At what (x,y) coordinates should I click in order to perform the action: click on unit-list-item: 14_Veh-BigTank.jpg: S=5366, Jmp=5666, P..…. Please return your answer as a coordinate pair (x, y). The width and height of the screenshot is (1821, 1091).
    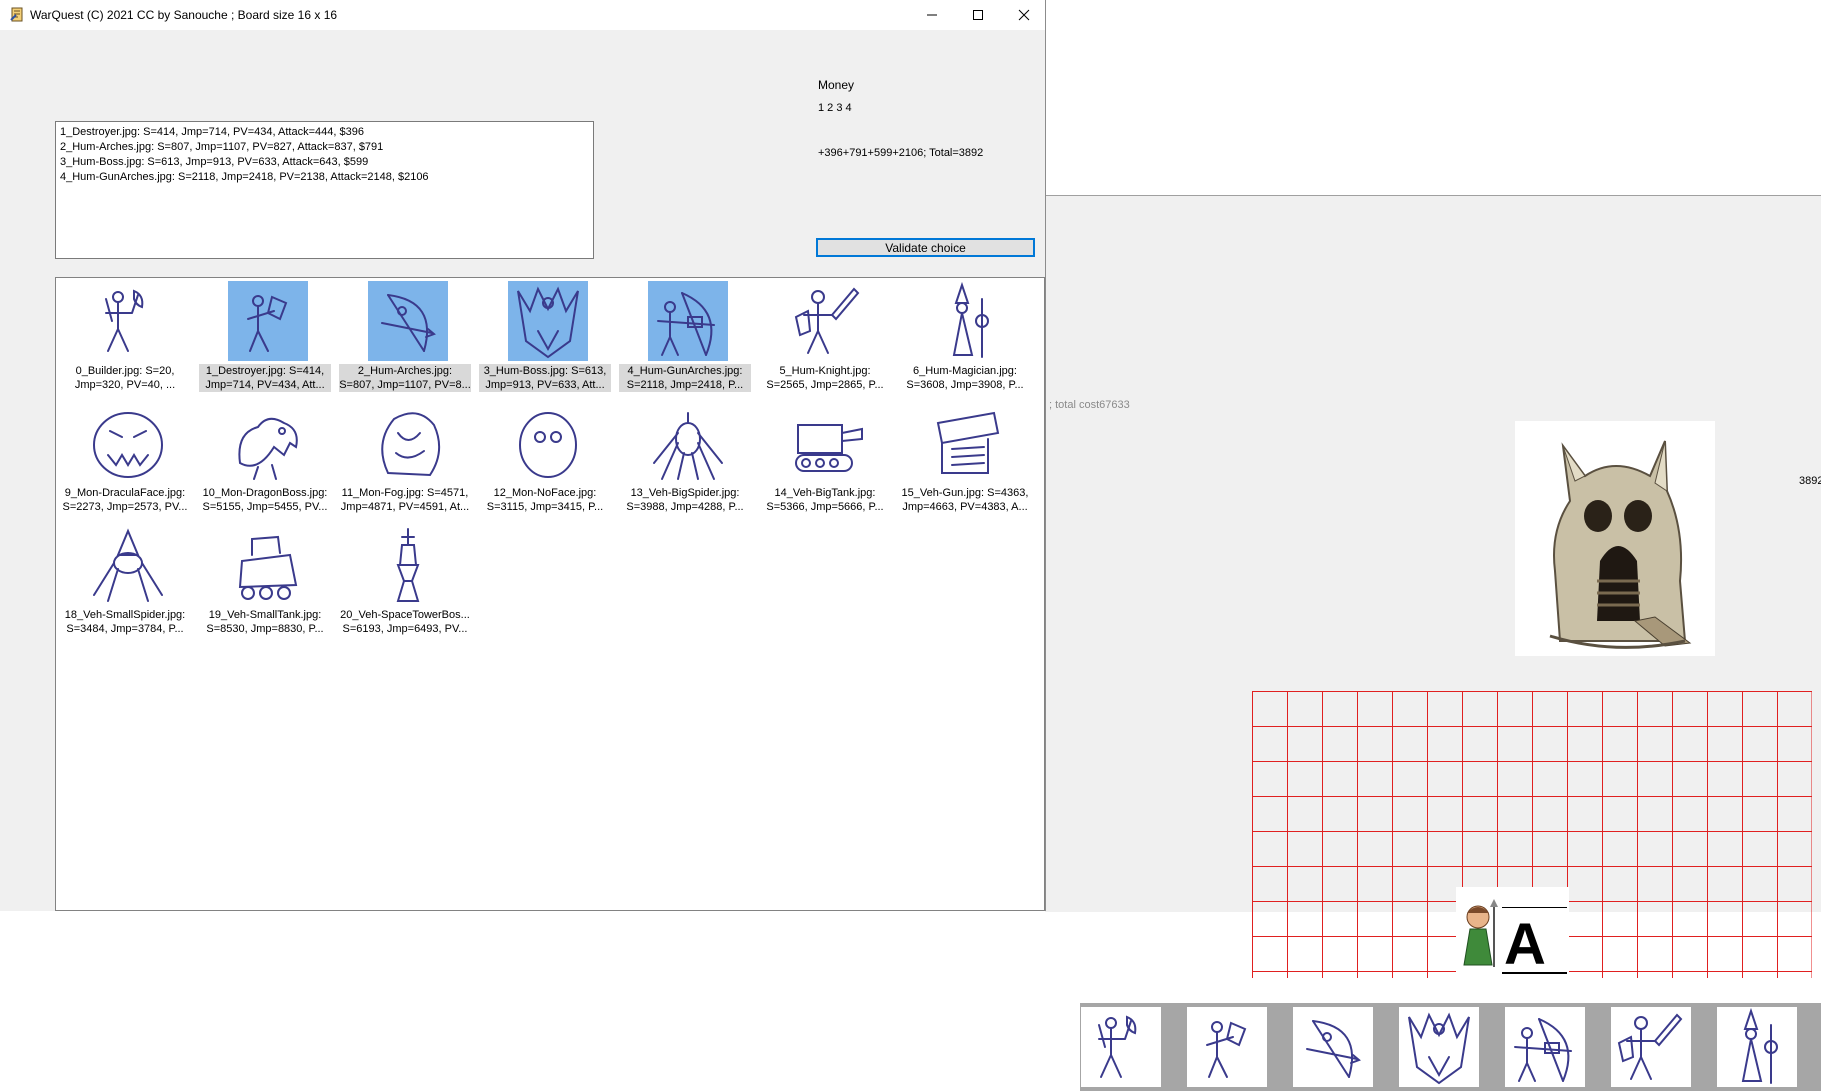
    Looking at the image, I should click on (825, 460).